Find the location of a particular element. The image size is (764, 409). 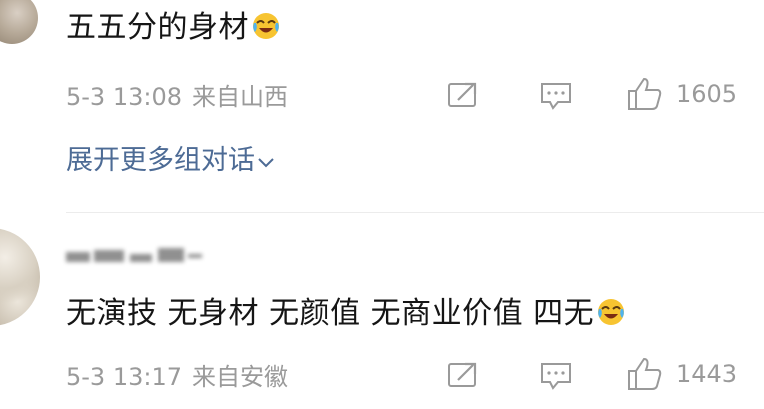

like-button: 1605 is located at coordinates (681, 94).